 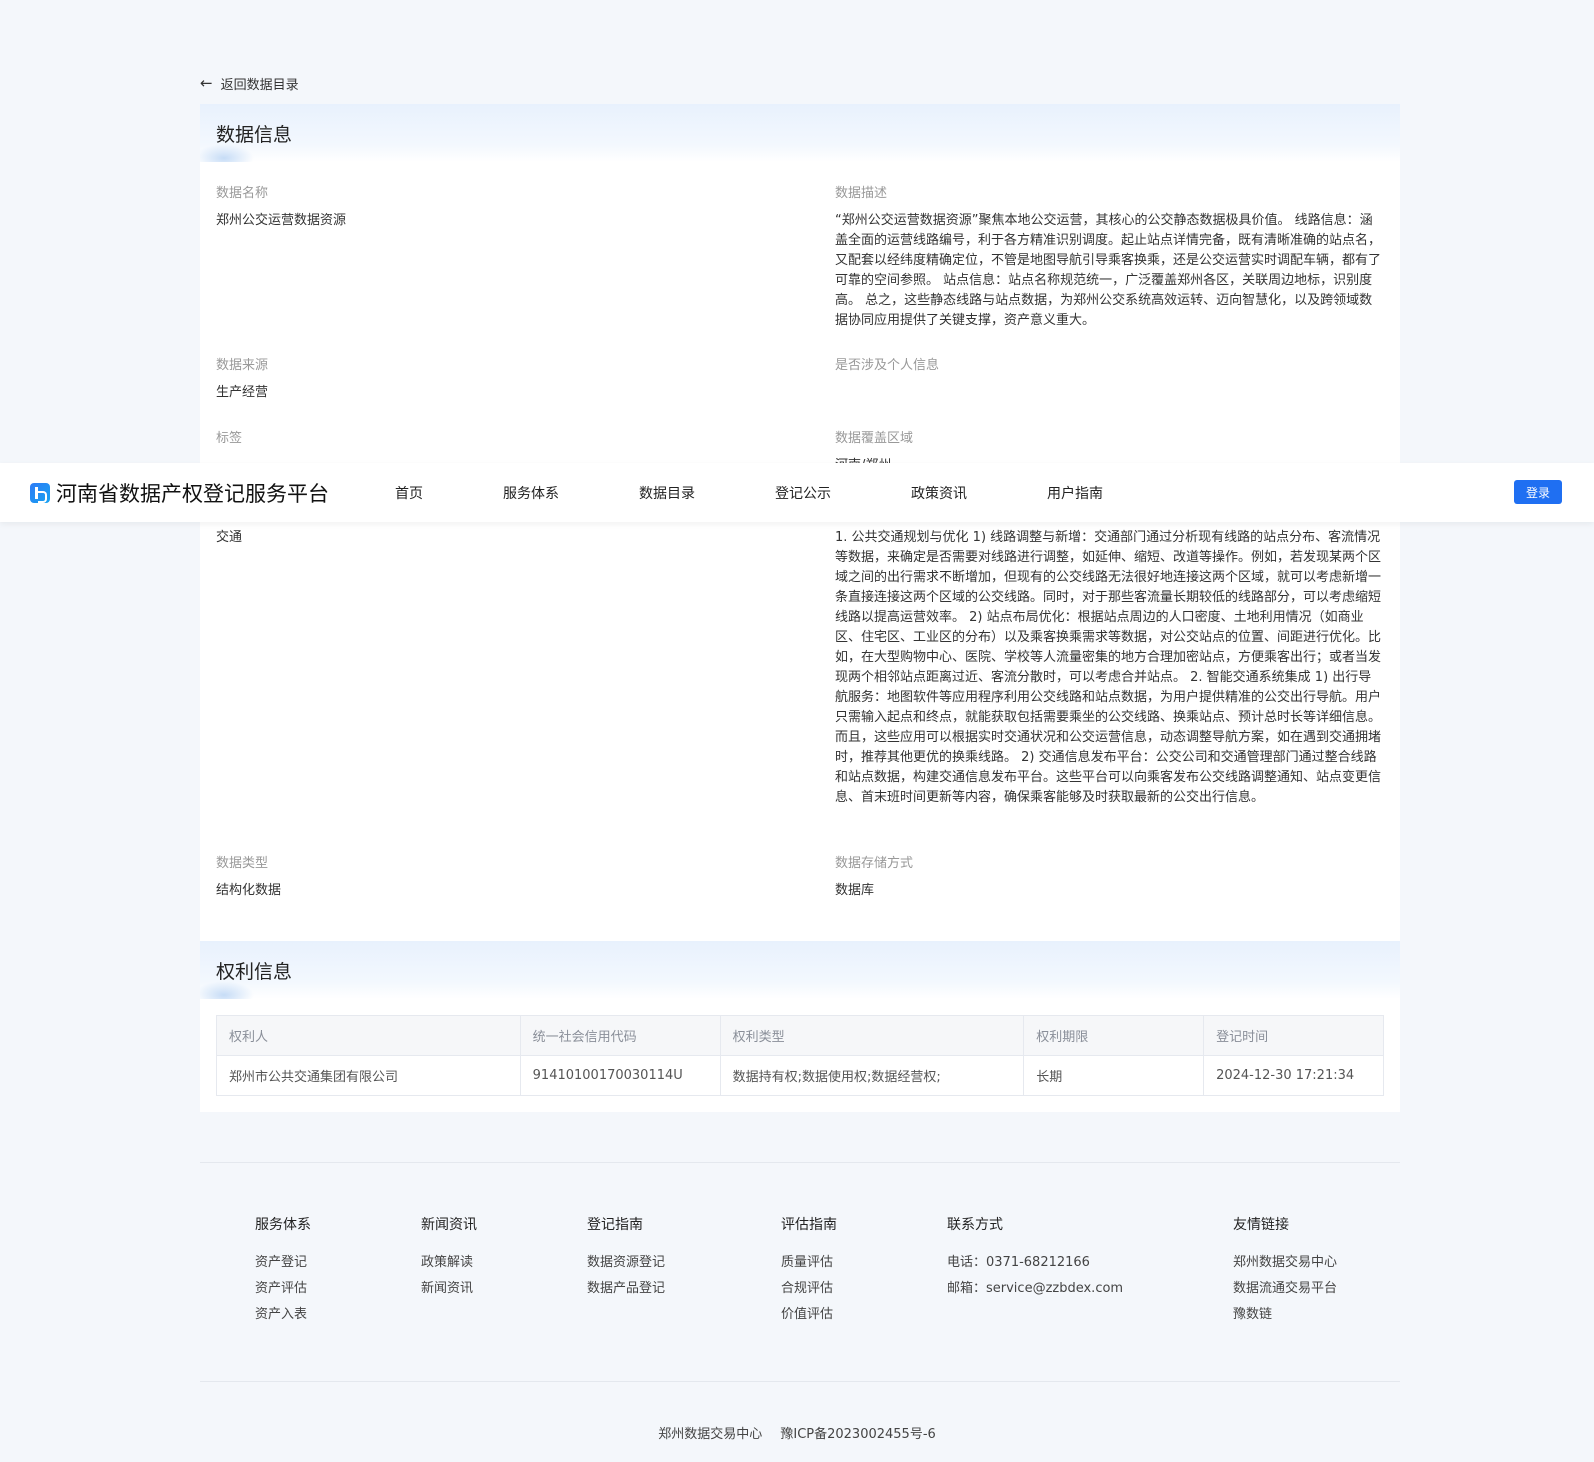 What do you see at coordinates (242, 193) in the screenshot?
I see `data-name-label: 数据名称` at bounding box center [242, 193].